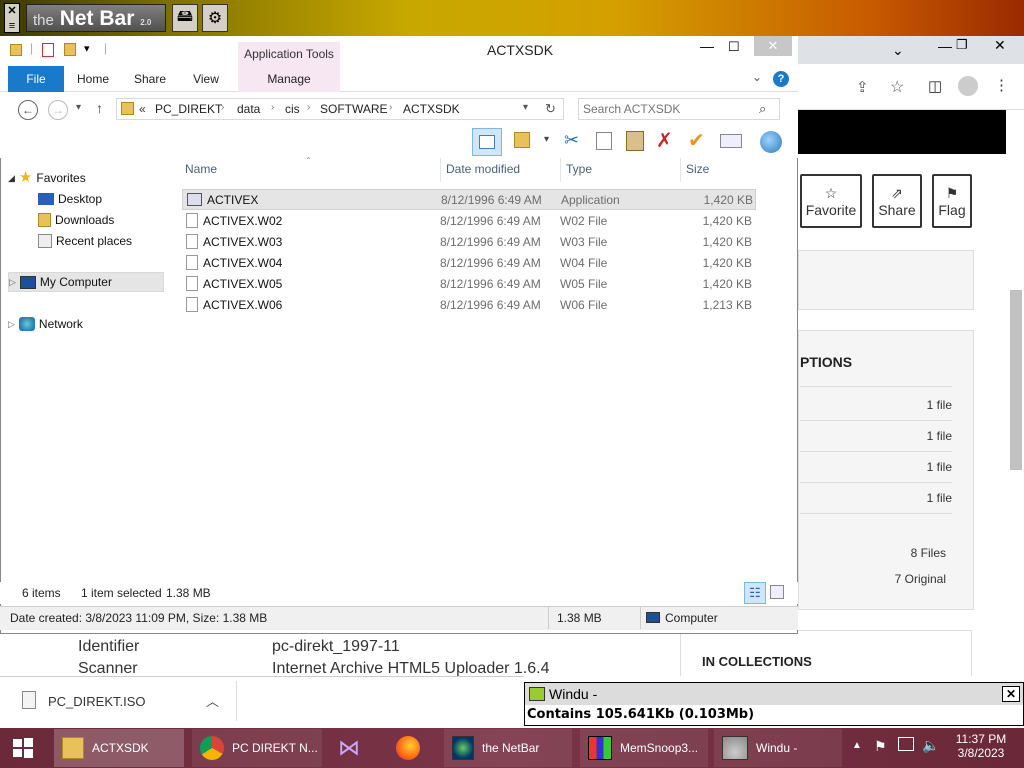 This screenshot has width=1024, height=768. I want to click on favorite-button: ☆ Favorite, so click(831, 201).